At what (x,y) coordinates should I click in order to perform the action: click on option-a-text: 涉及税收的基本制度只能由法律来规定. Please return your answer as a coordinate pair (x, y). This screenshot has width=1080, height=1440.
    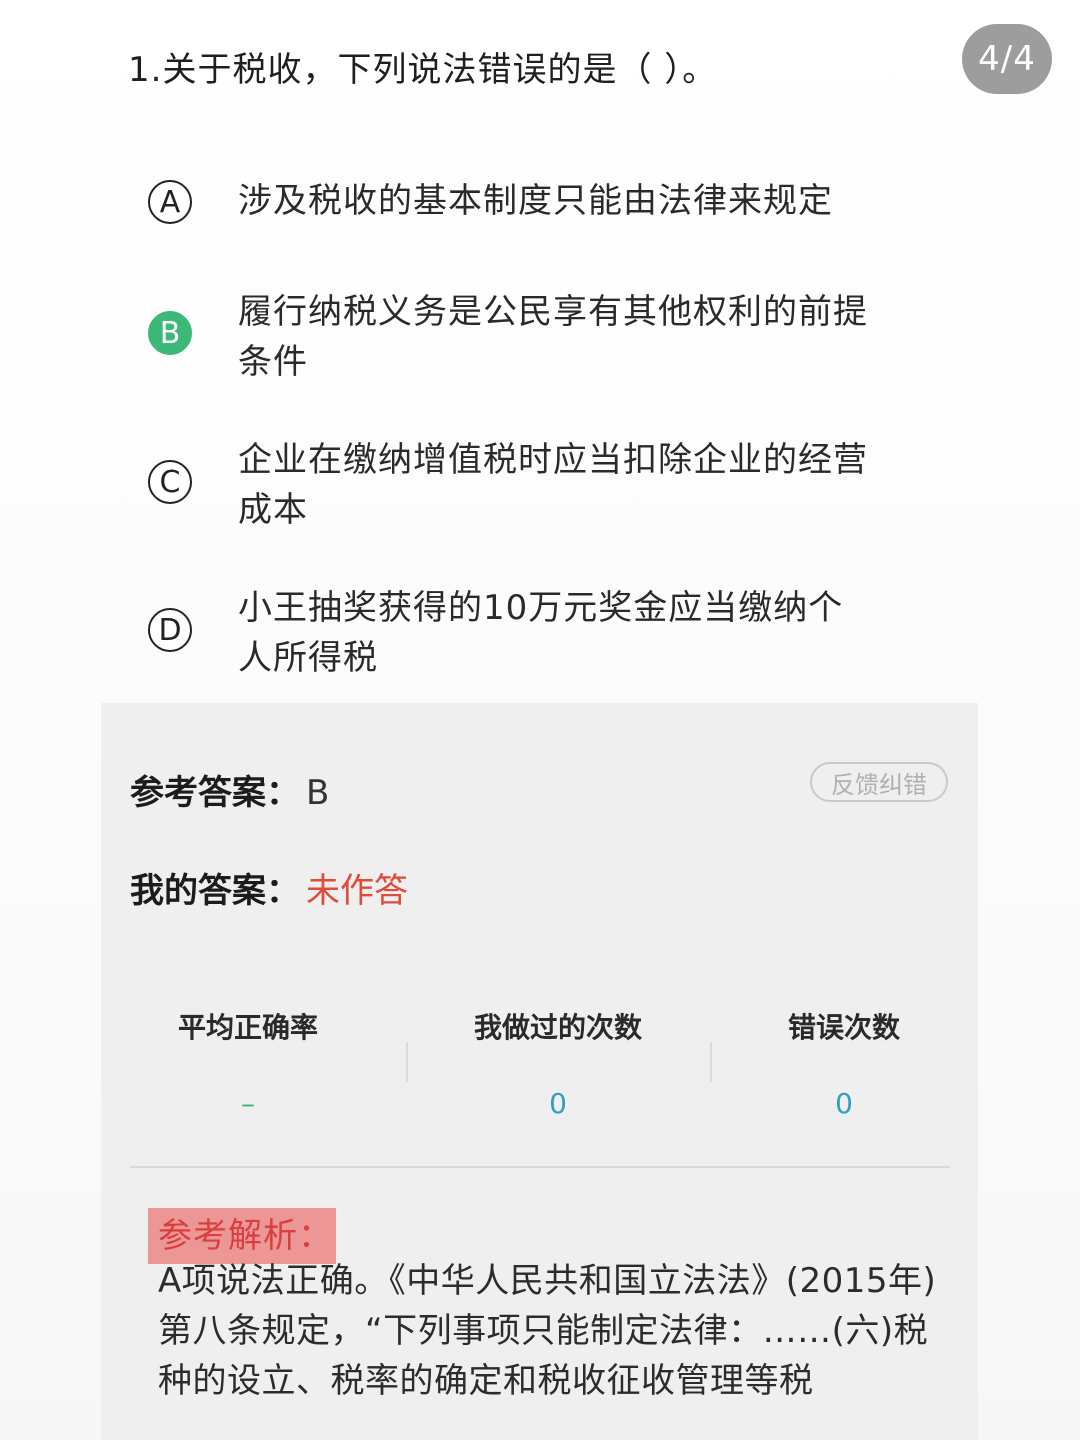
    Looking at the image, I should click on (535, 201).